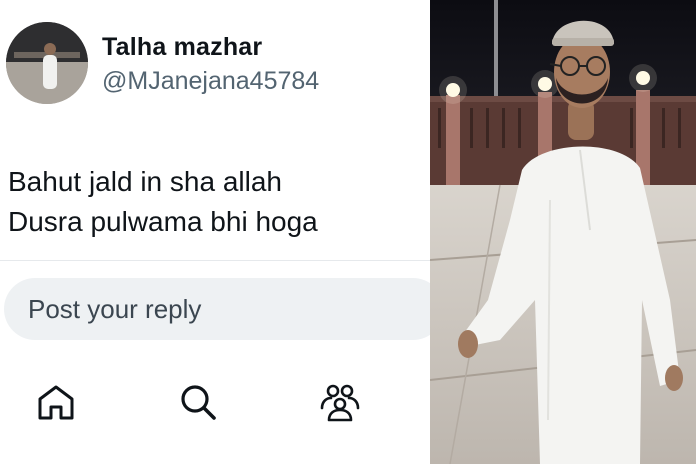  I want to click on avatar-image, so click(47, 63).